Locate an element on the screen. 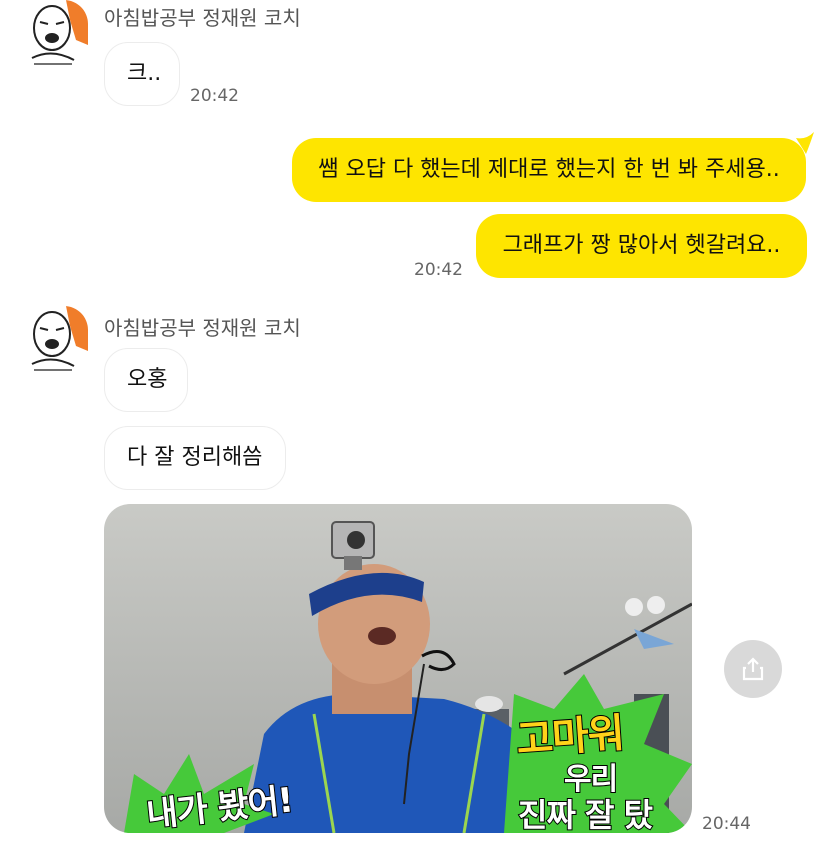 Image resolution: width=828 pixels, height=862 pixels. message-text: 다 잘 정리해씀 is located at coordinates (195, 457).